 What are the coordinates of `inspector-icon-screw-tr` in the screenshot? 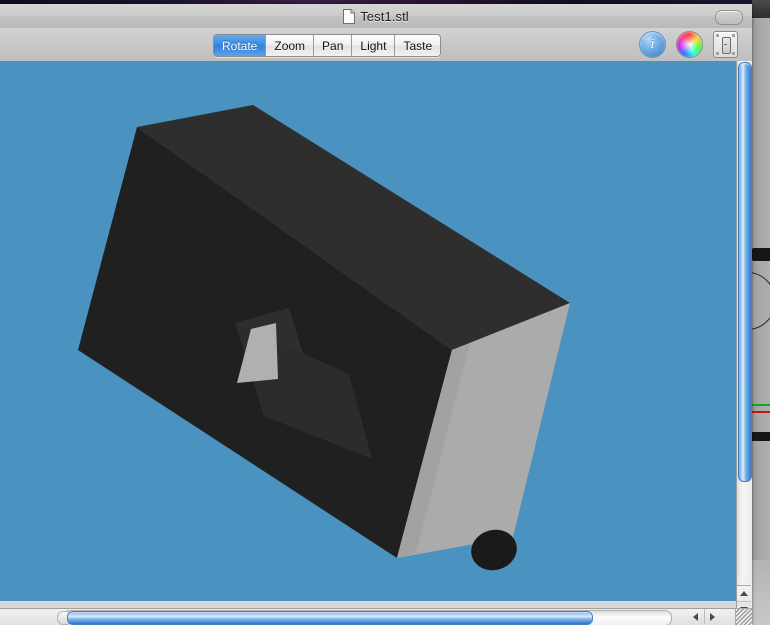 It's located at (733, 35).